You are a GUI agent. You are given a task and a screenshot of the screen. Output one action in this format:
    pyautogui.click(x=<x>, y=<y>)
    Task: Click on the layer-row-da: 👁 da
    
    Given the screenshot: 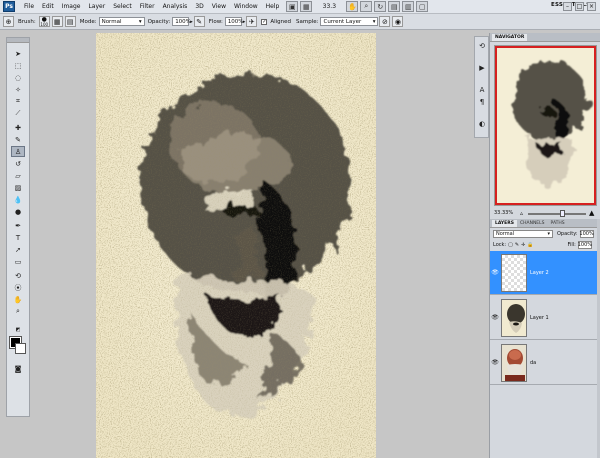 What is the action you would take?
    pyautogui.click(x=544, y=363)
    